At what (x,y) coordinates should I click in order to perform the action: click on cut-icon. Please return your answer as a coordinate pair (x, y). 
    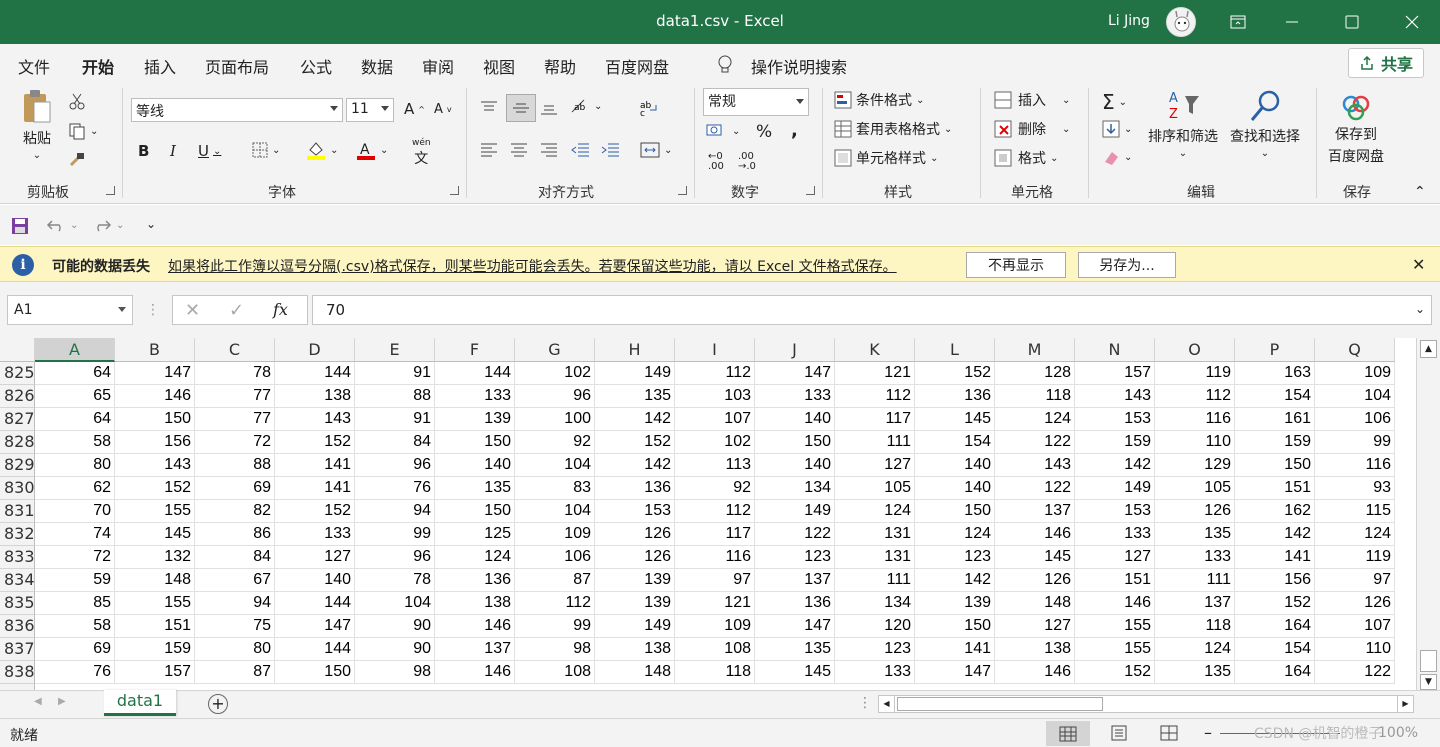
    Looking at the image, I should click on (77, 101).